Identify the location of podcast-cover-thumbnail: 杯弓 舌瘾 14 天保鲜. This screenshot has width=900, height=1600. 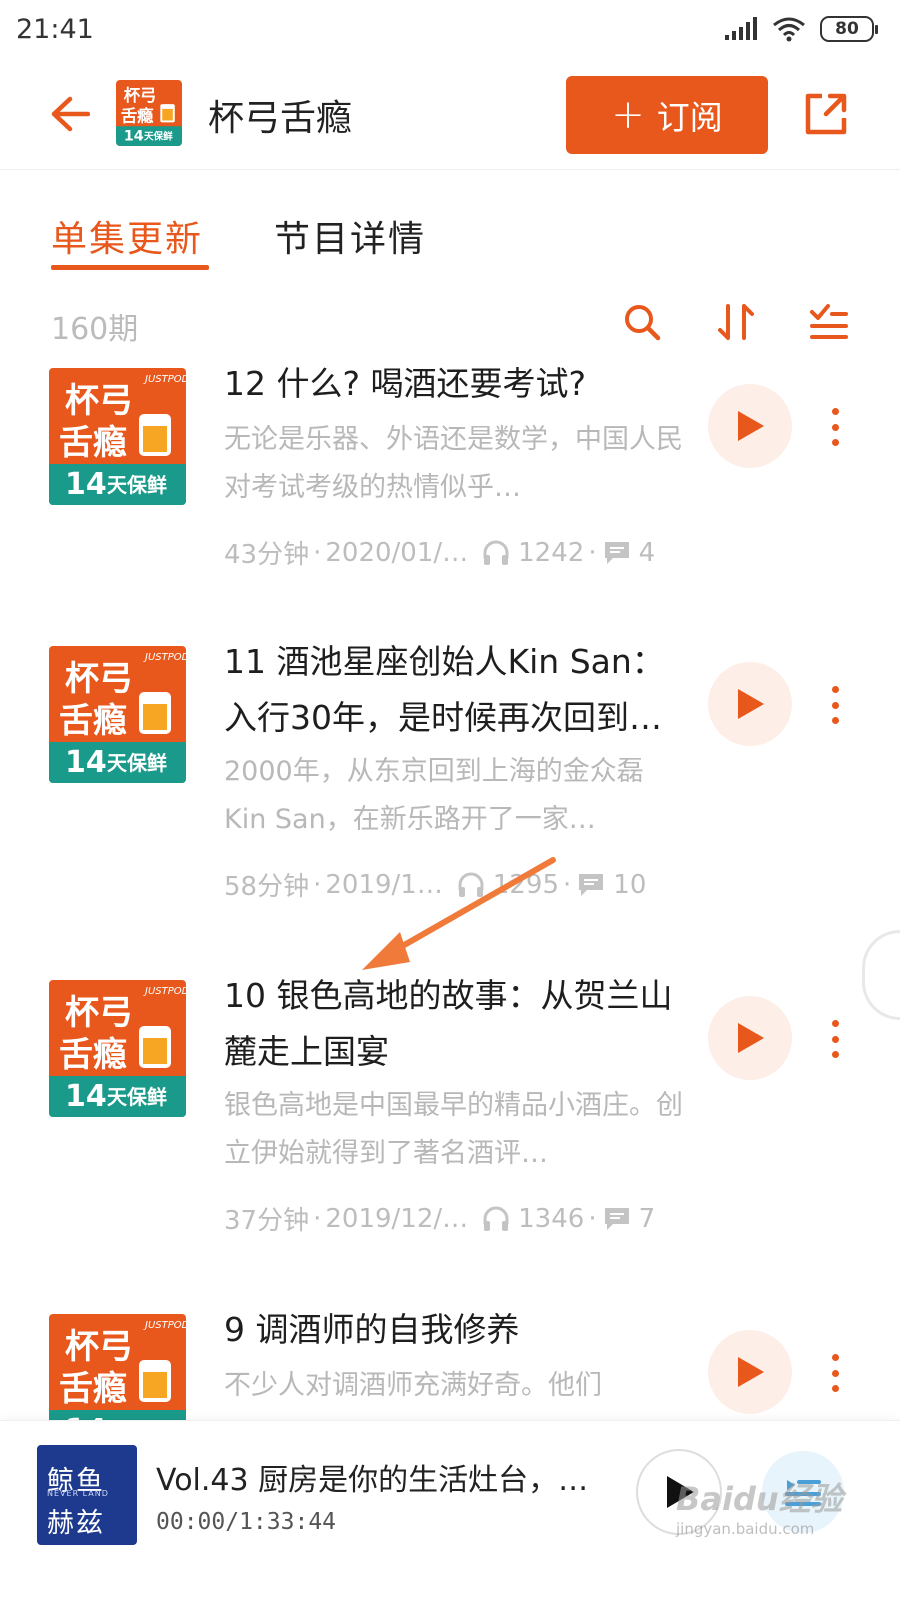
(149, 113).